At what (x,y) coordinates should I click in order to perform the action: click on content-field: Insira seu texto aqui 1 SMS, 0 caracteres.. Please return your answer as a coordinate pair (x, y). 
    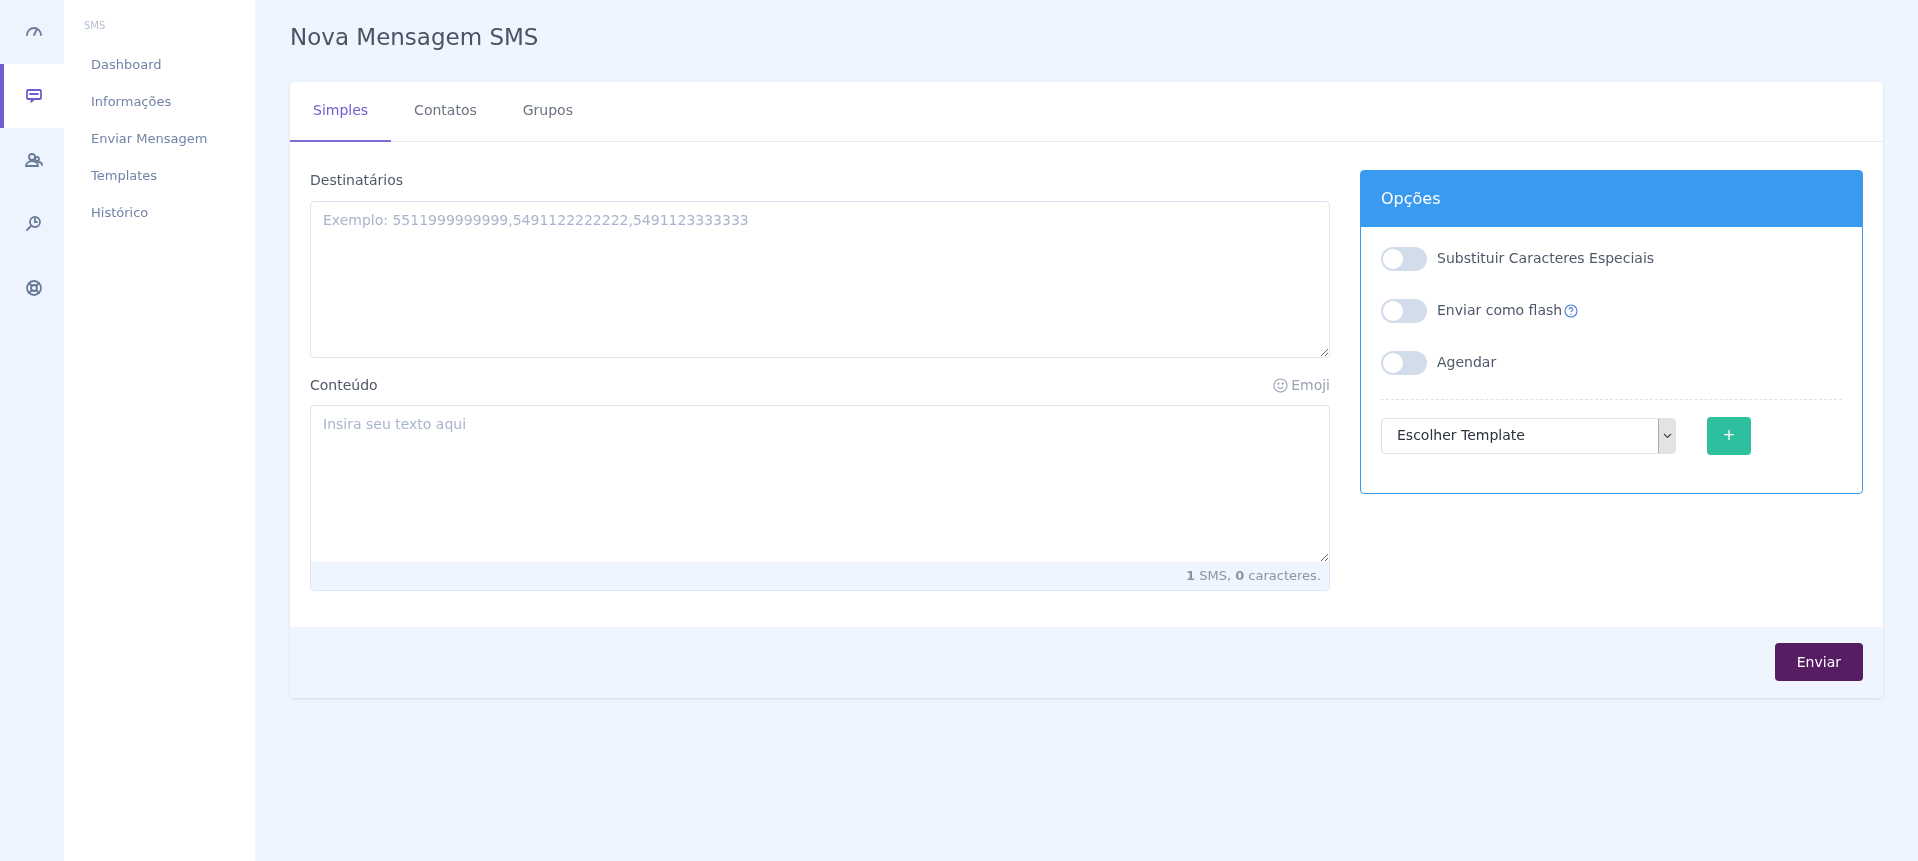
    Looking at the image, I should click on (820, 497).